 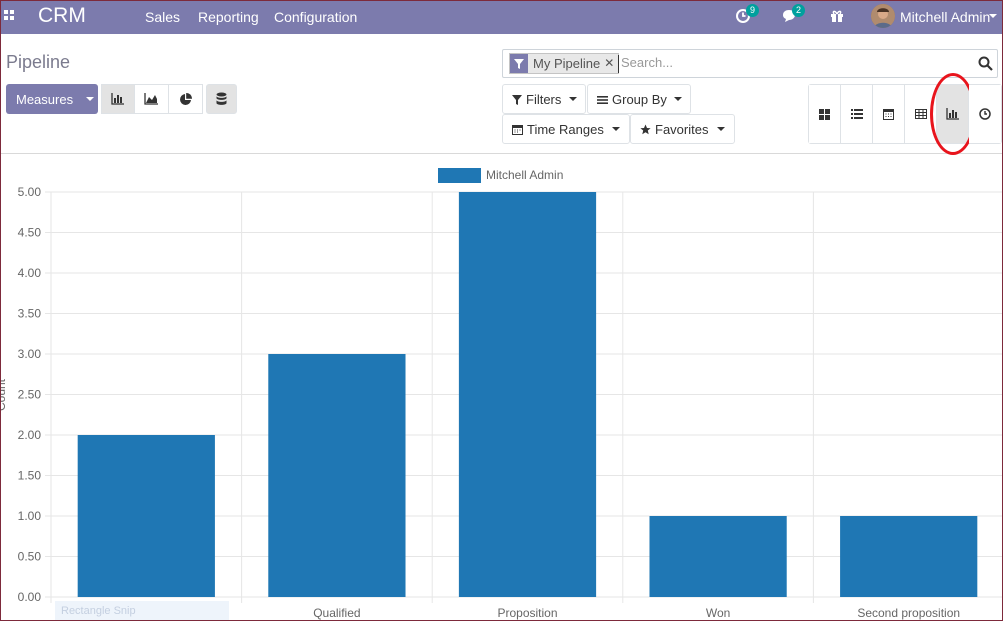 I want to click on x-tick-label: Won, so click(x=718, y=613).